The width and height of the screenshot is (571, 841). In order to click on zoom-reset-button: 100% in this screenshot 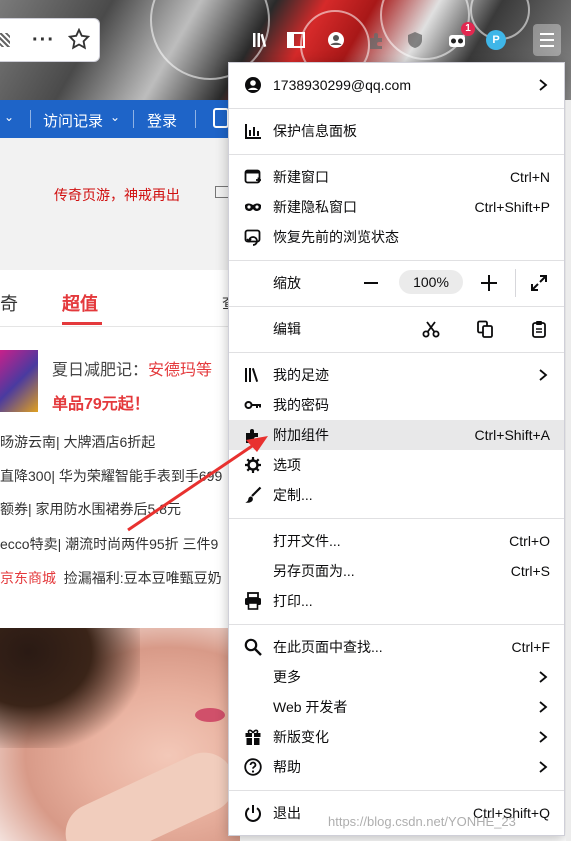, I will do `click(431, 282)`.